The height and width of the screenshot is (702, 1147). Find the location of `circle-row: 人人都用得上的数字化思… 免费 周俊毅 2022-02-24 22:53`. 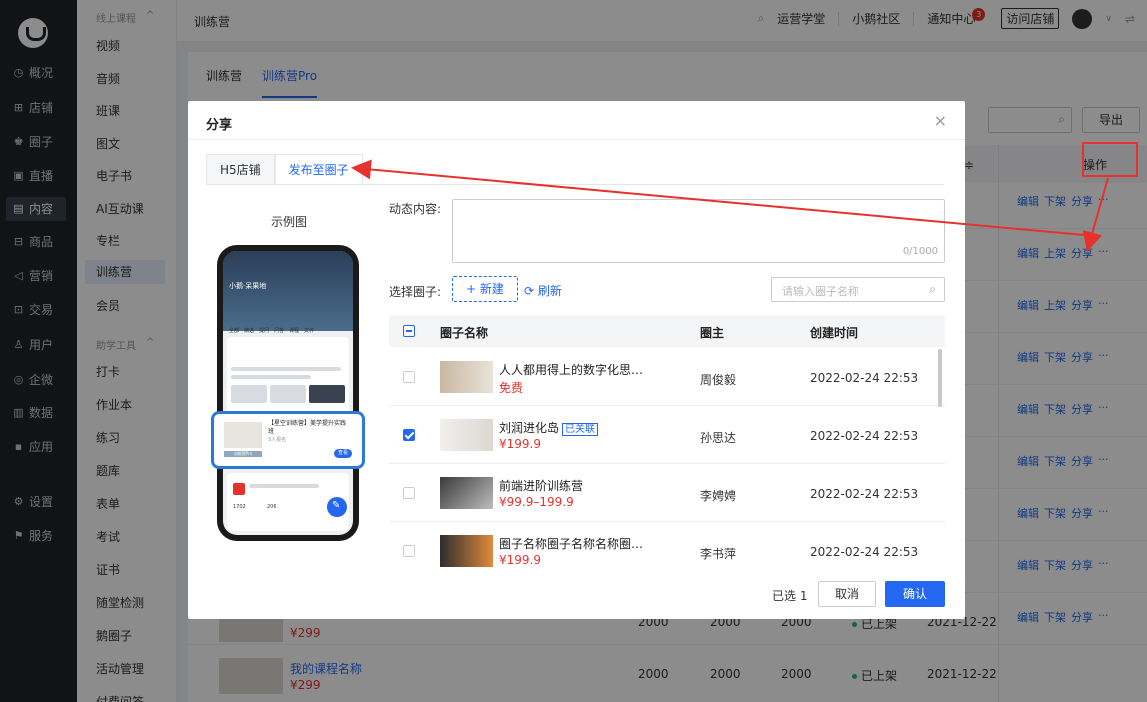

circle-row: 人人都用得上的数字化思… 免费 周俊毅 2022-02-24 22:53 is located at coordinates (667, 377).